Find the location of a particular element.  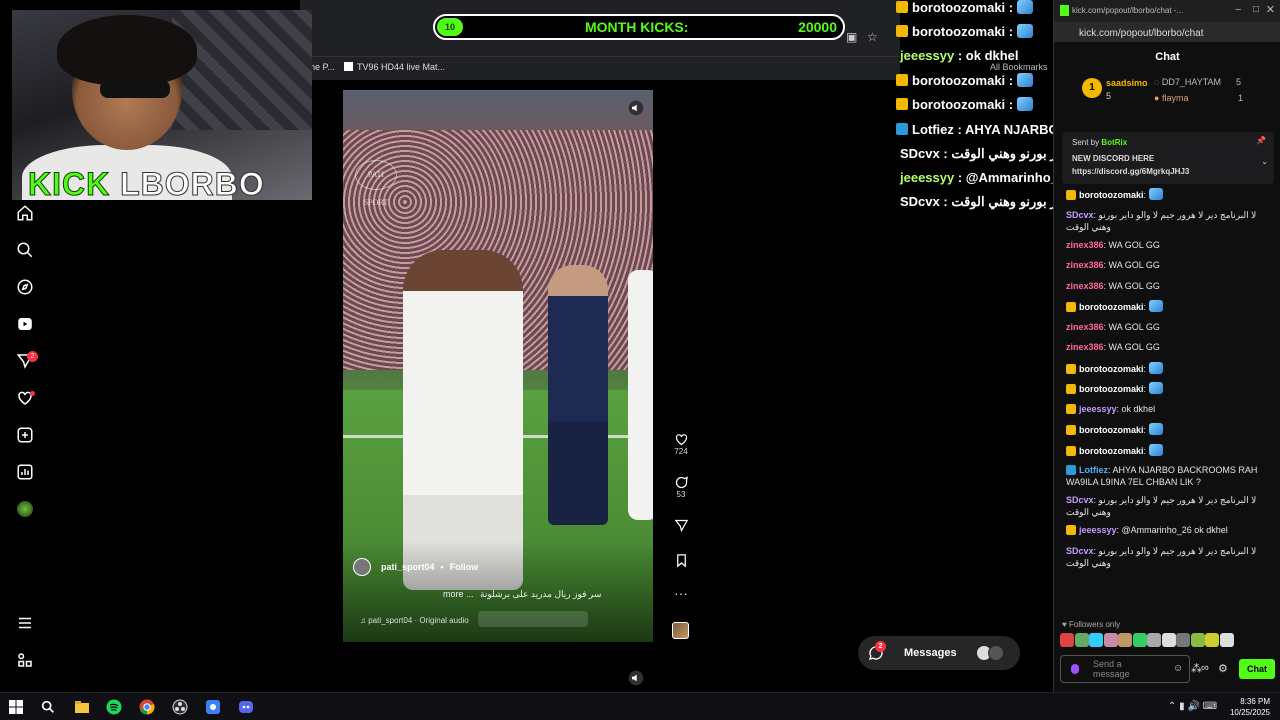

messages-button: 2 Messages is located at coordinates (939, 653).